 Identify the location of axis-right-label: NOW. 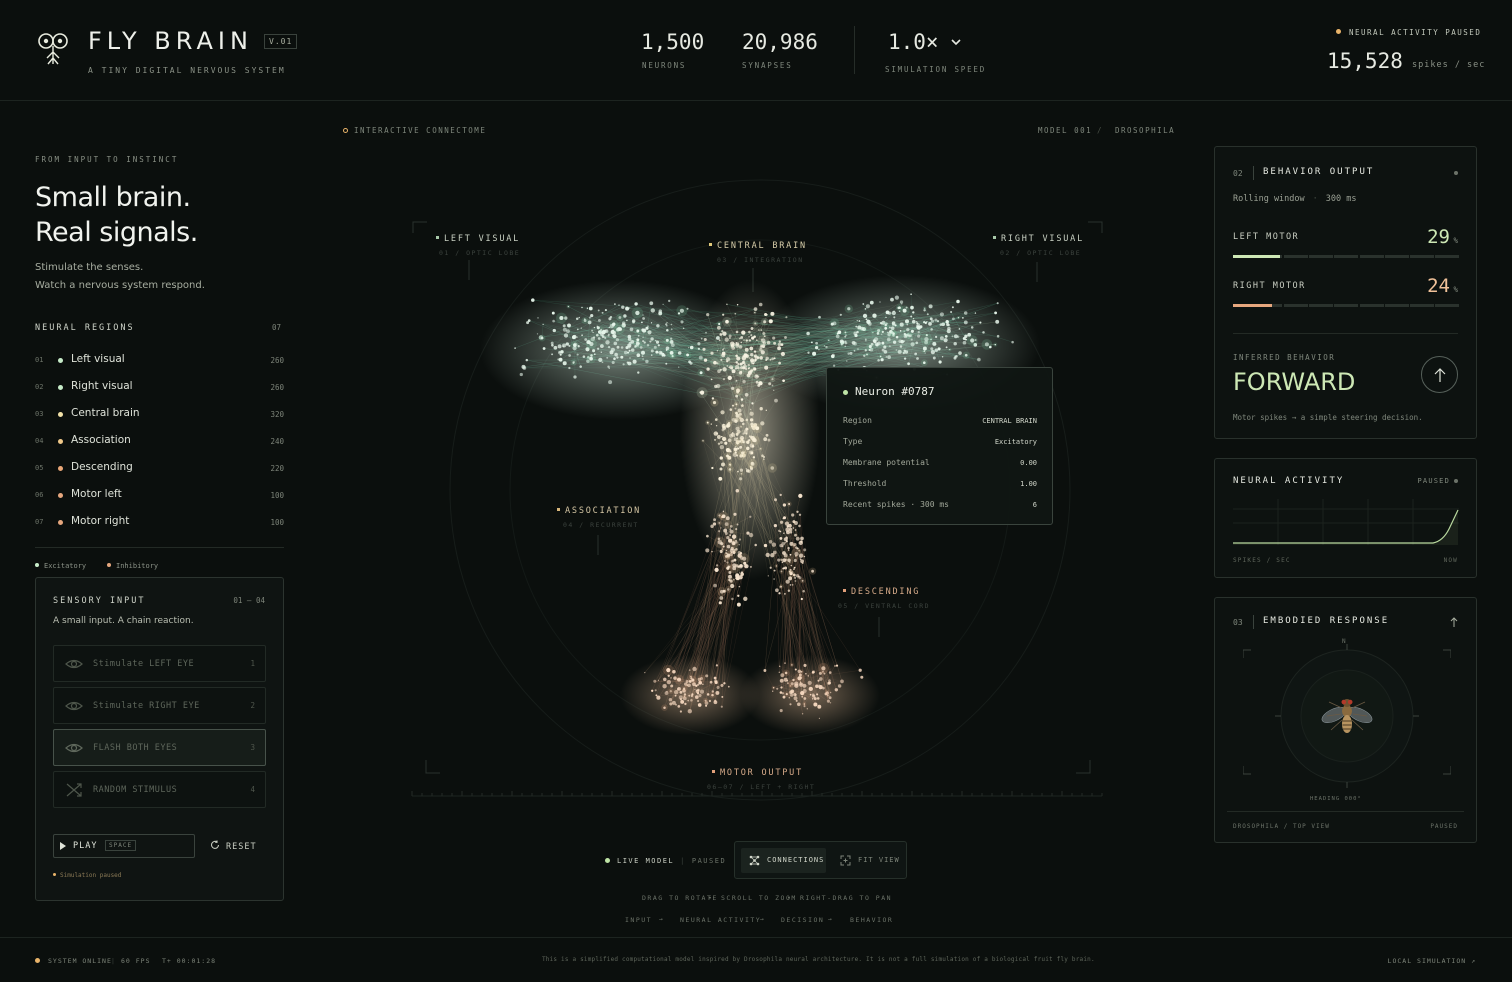
(1450, 560).